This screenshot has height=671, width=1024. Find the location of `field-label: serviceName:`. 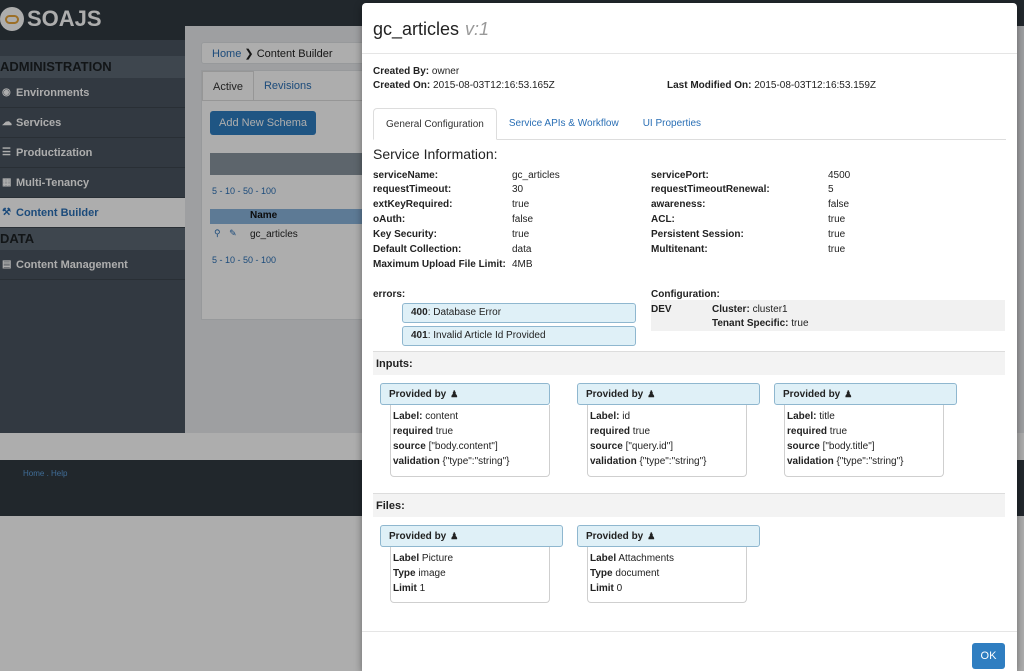

field-label: serviceName: is located at coordinates (406, 175).